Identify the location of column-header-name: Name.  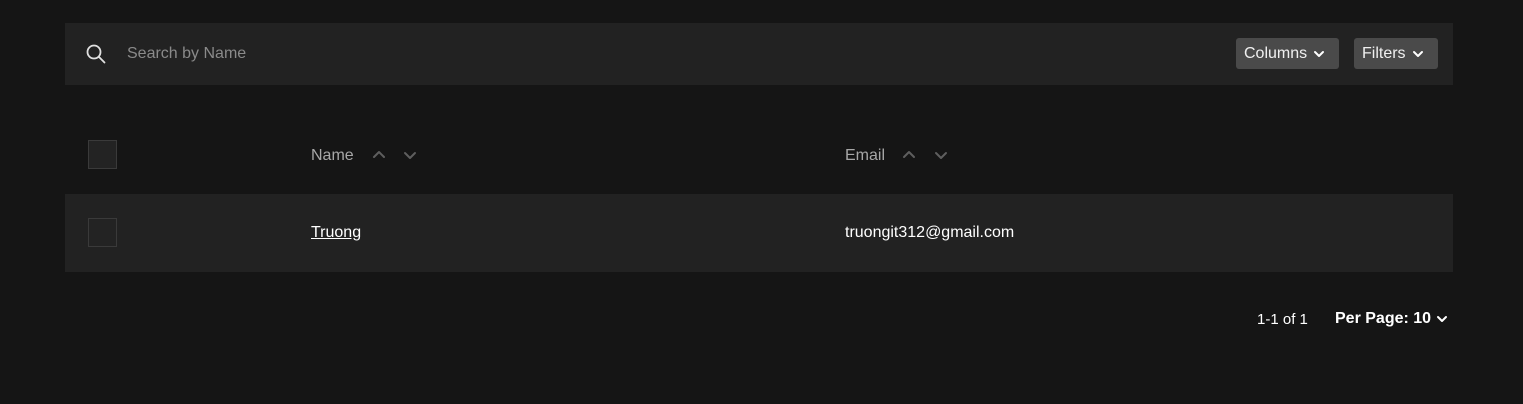
(332, 156).